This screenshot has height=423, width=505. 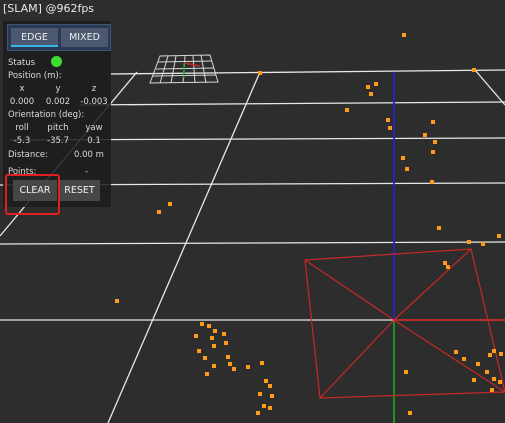 I want to click on mode-selector: EDGE MIXED, so click(x=59, y=37).